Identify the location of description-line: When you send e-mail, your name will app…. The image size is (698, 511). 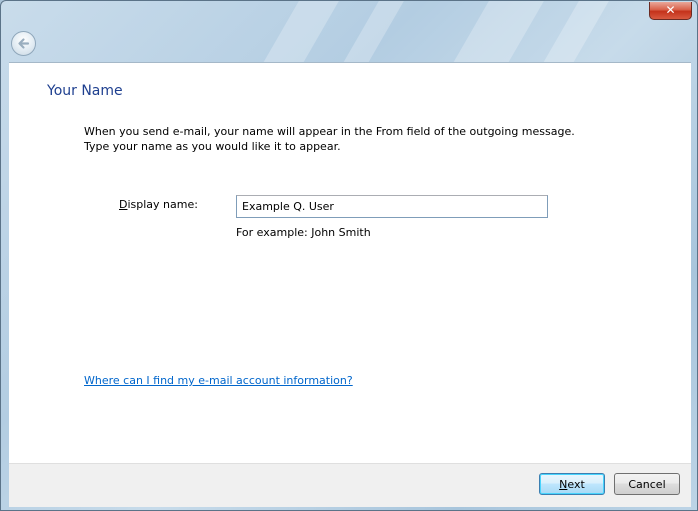
(329, 131).